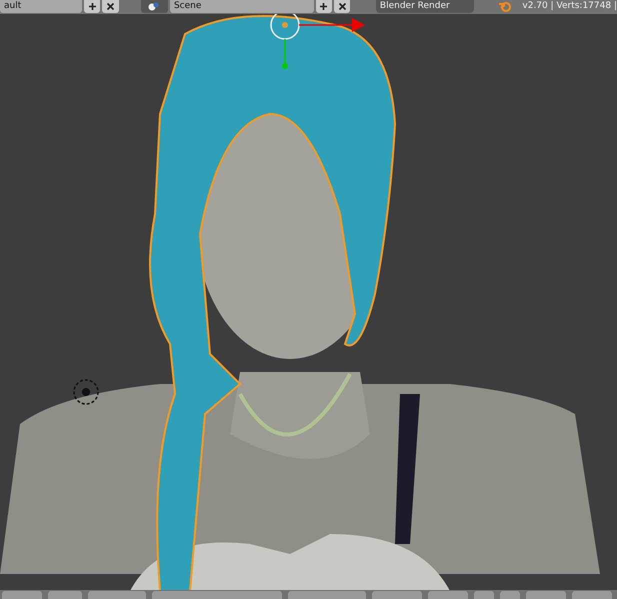 The width and height of the screenshot is (617, 599). What do you see at coordinates (505, 6) in the screenshot?
I see `blender-logo-icon` at bounding box center [505, 6].